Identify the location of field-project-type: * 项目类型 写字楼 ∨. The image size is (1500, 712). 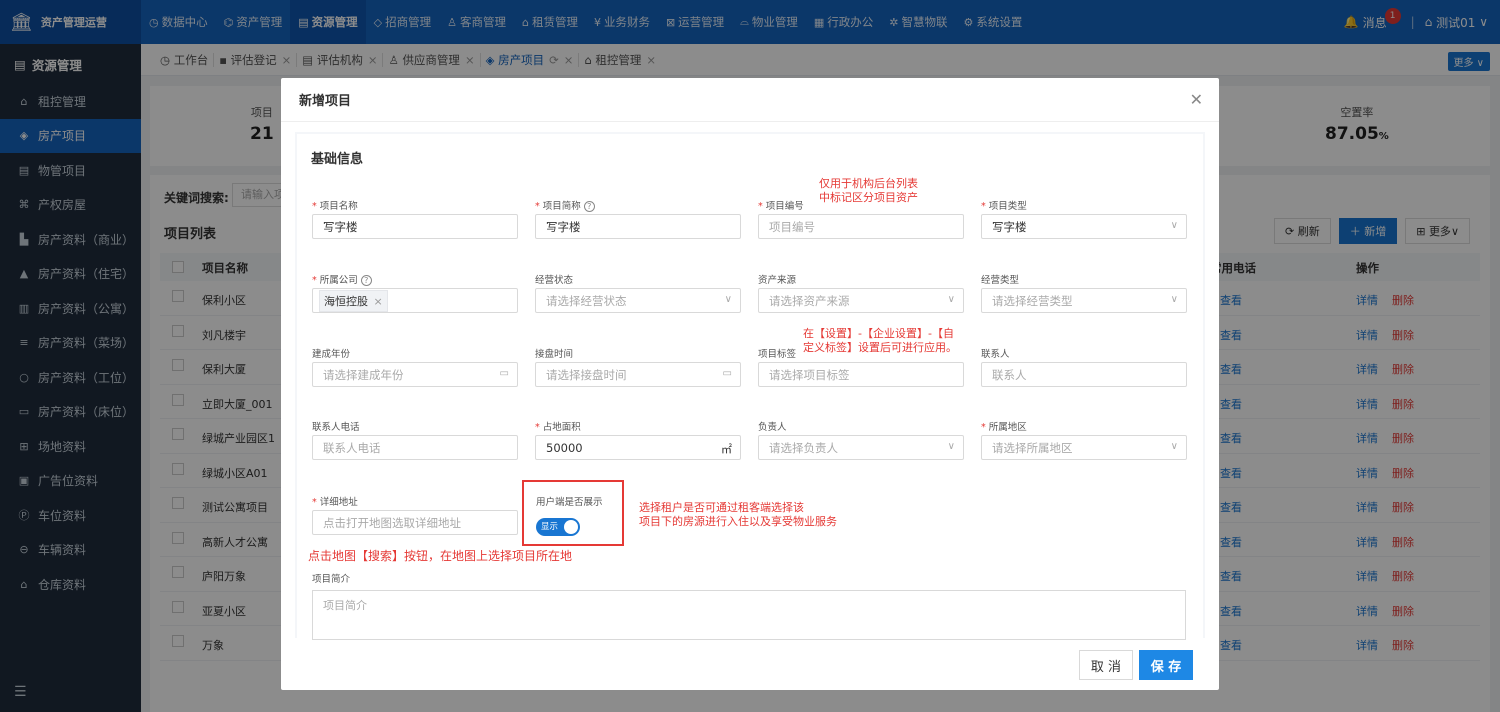
(1084, 218).